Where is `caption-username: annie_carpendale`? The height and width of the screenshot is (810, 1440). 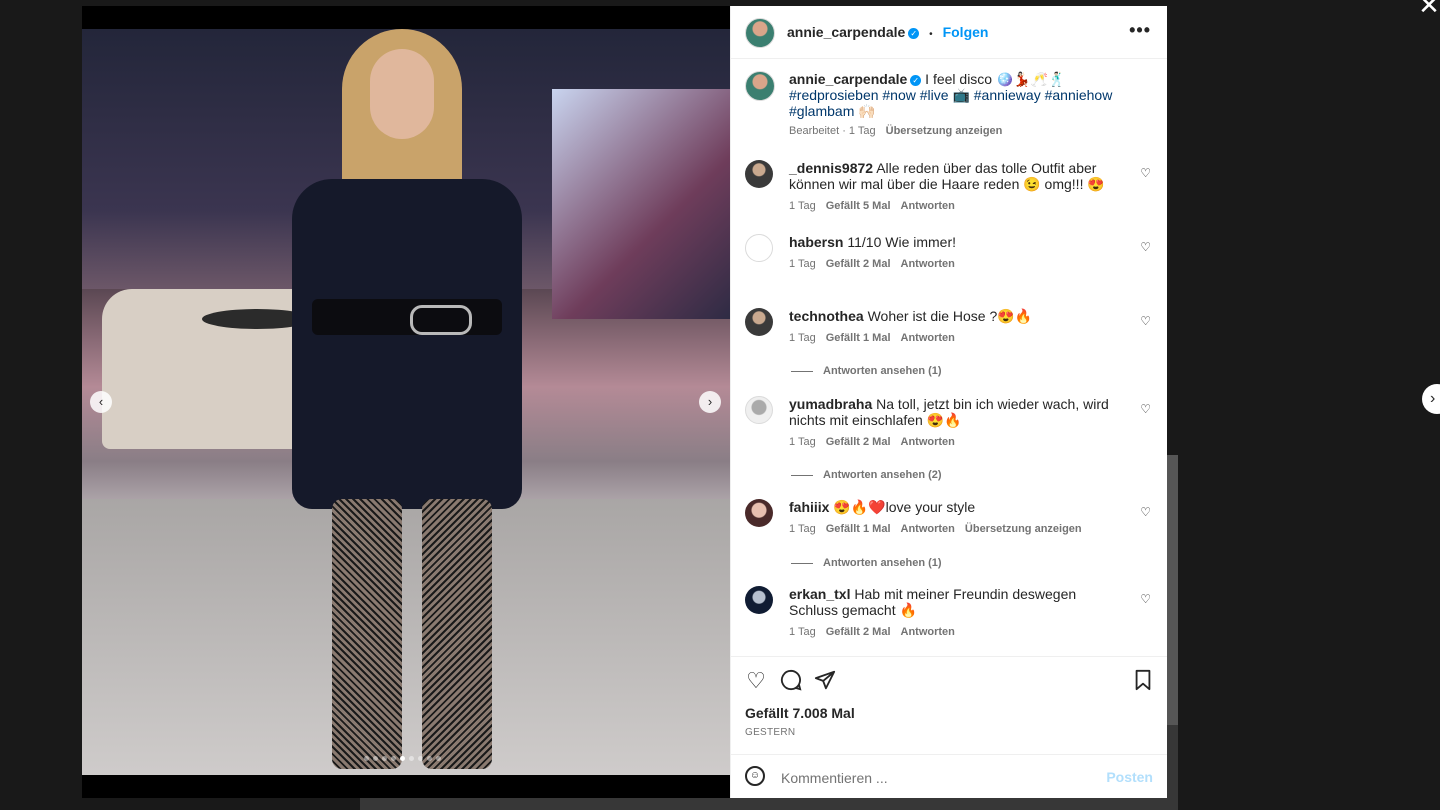
caption-username: annie_carpendale is located at coordinates (848, 79).